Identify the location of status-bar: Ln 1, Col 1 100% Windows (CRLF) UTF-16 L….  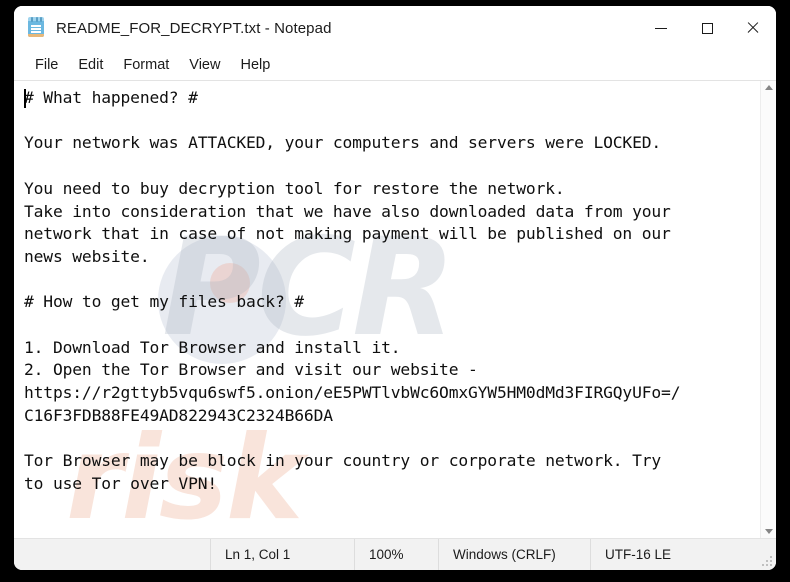
(395, 554).